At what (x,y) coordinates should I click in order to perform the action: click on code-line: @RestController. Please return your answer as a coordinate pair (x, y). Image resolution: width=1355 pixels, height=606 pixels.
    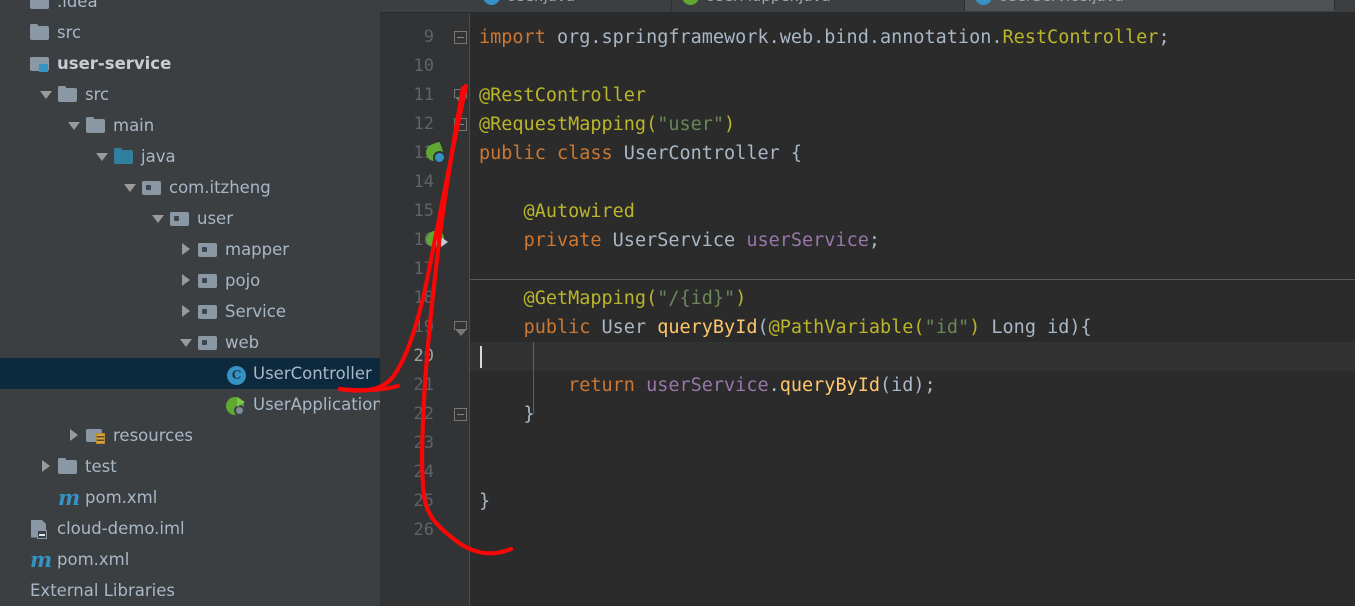
    Looking at the image, I should click on (562, 95).